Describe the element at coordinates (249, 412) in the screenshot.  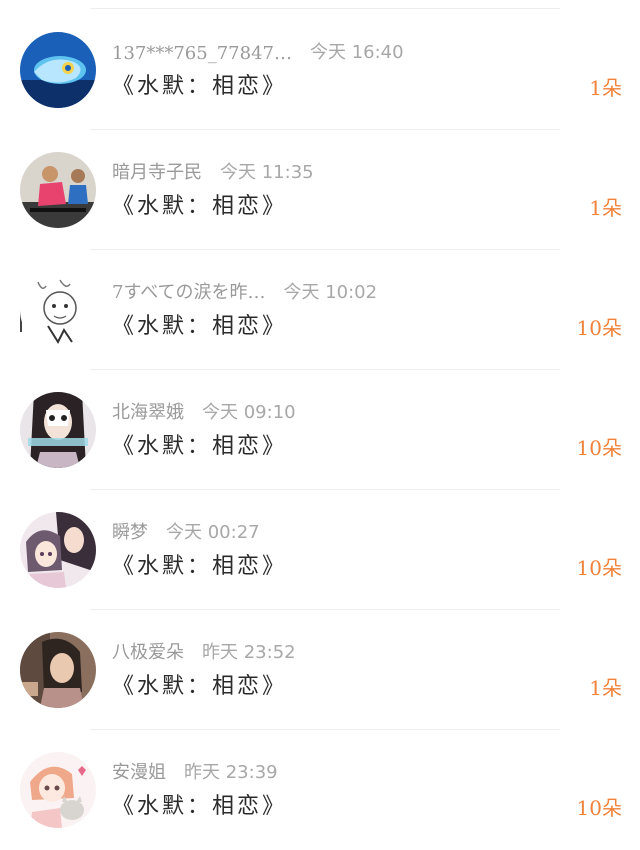
I see `timestamp: 今天 09:10` at that location.